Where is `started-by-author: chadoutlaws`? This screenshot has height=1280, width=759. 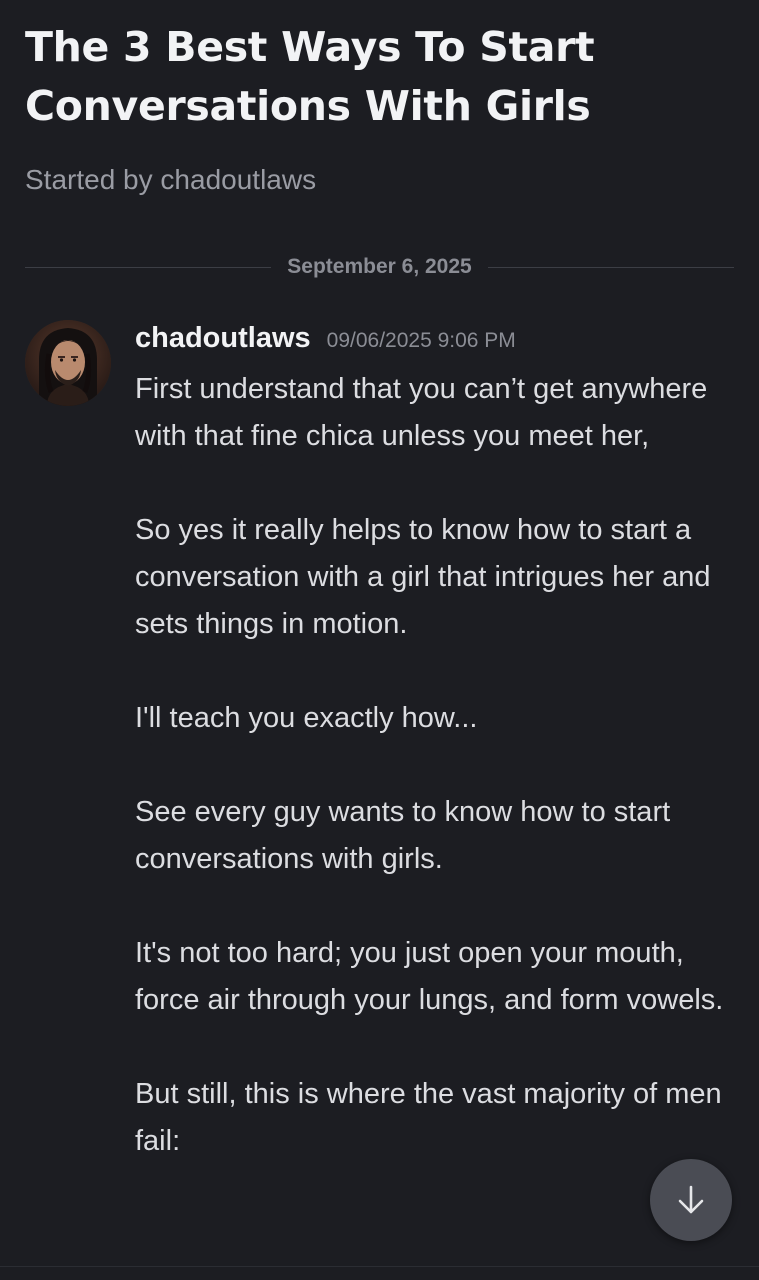
started-by-author: chadoutlaws is located at coordinates (238, 179).